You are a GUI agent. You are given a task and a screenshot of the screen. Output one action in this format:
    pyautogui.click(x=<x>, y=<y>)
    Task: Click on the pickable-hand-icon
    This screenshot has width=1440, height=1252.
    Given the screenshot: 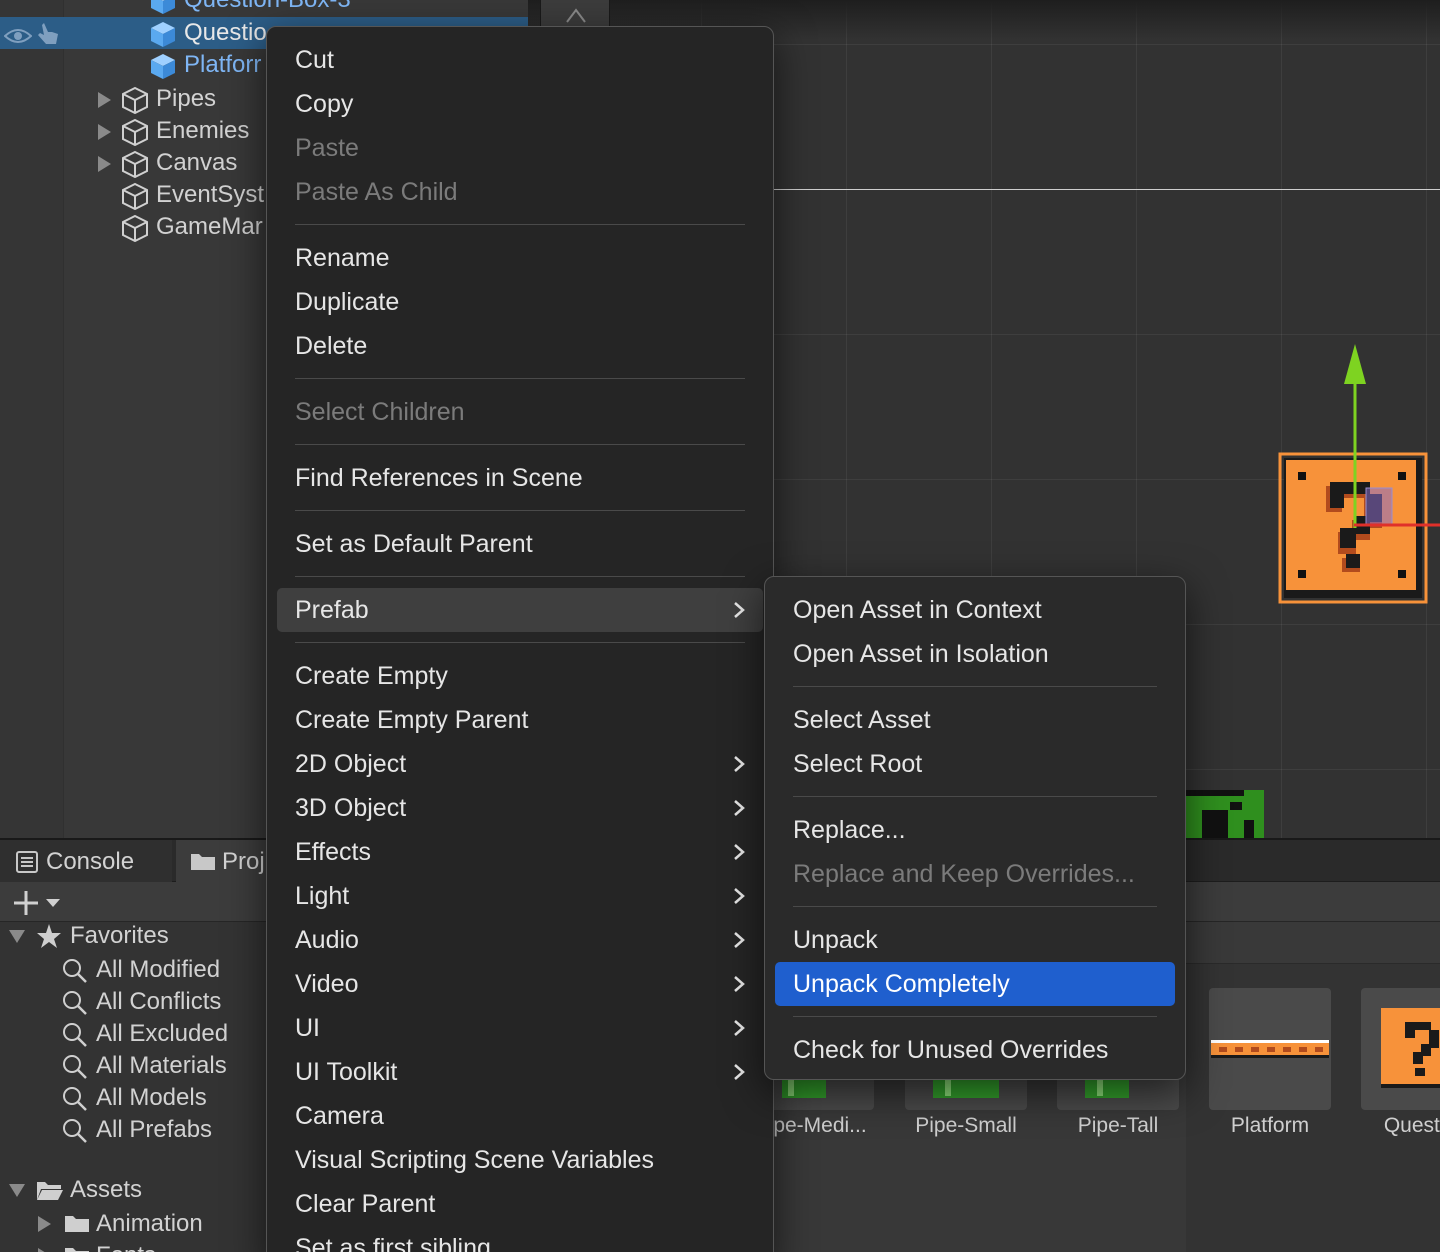 What is the action you would take?
    pyautogui.click(x=49, y=33)
    